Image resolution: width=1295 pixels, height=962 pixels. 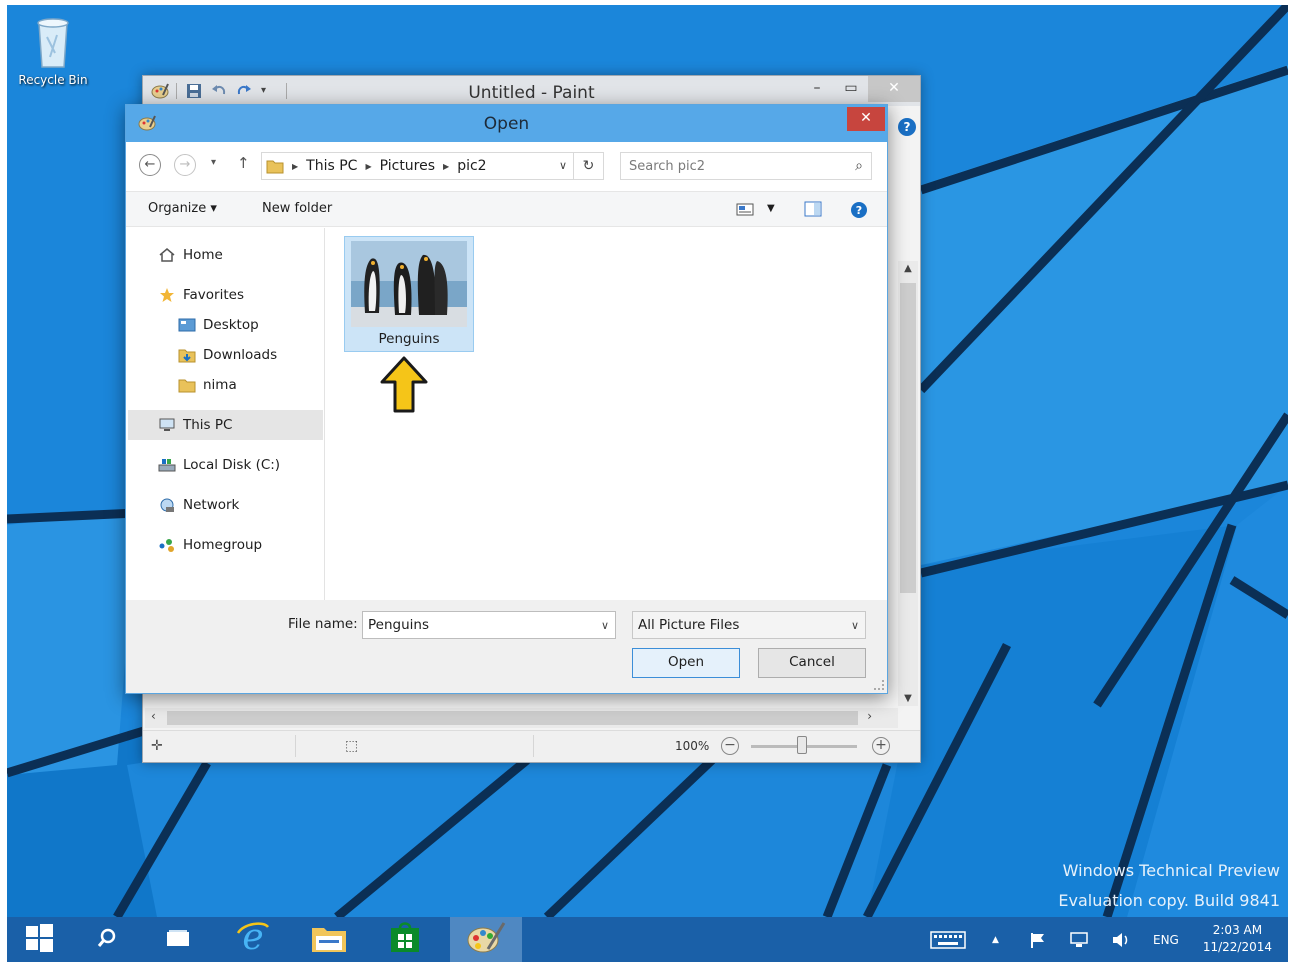 What do you see at coordinates (201, 295) in the screenshot?
I see `nav-item-favorites: Favorites` at bounding box center [201, 295].